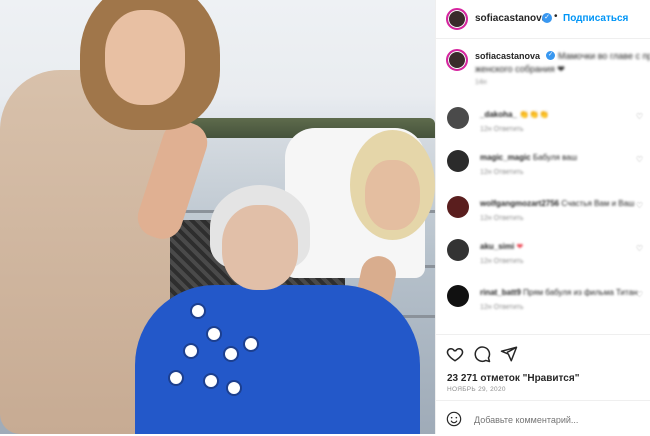 The width and height of the screenshot is (650, 436). I want to click on post-header: sofiacastanova ✓ • Подписаться, so click(543, 19).